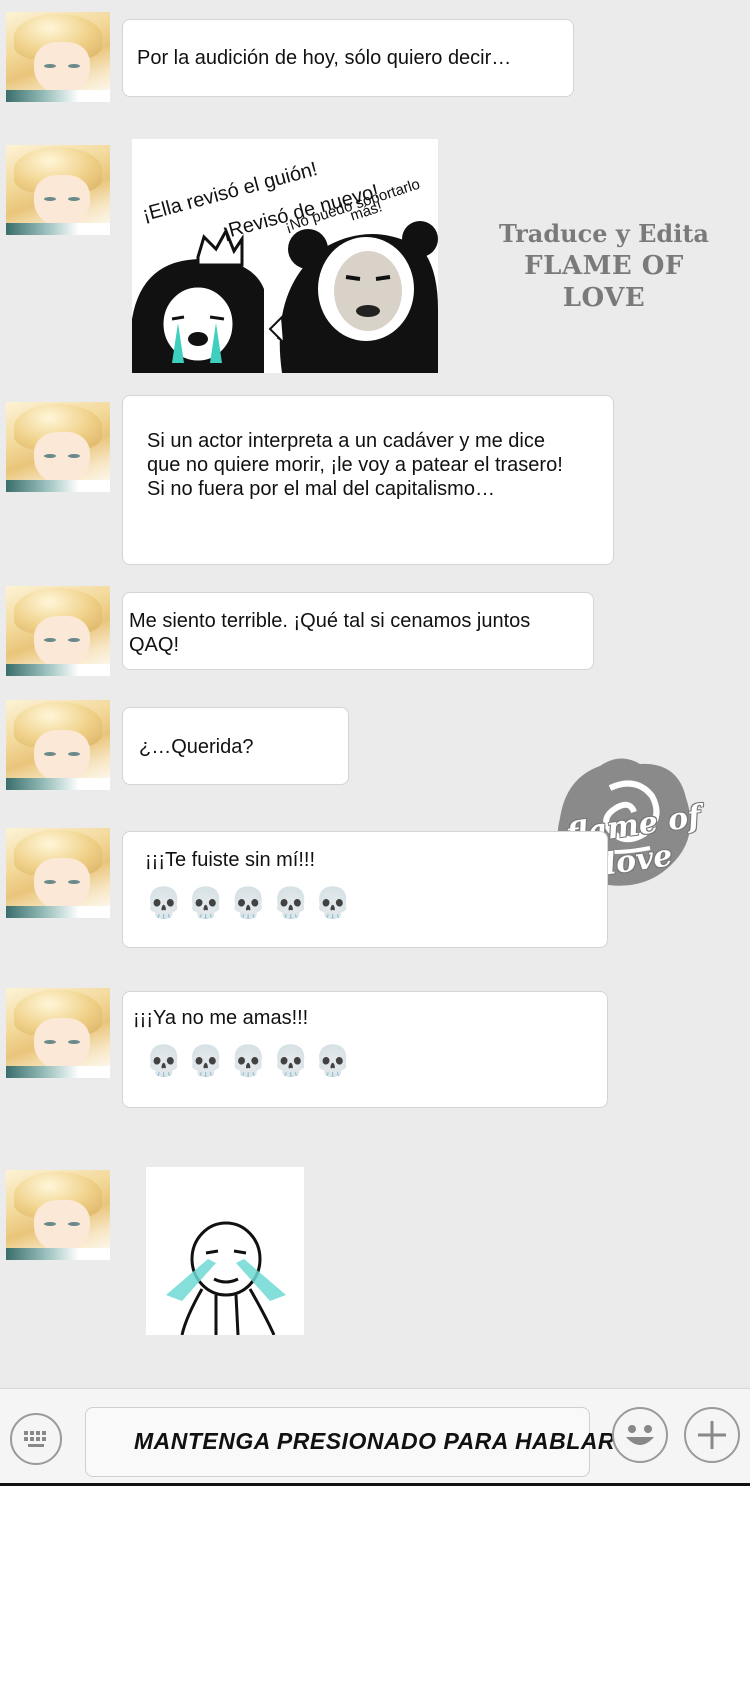  I want to click on sticker-crying, so click(225, 1251).